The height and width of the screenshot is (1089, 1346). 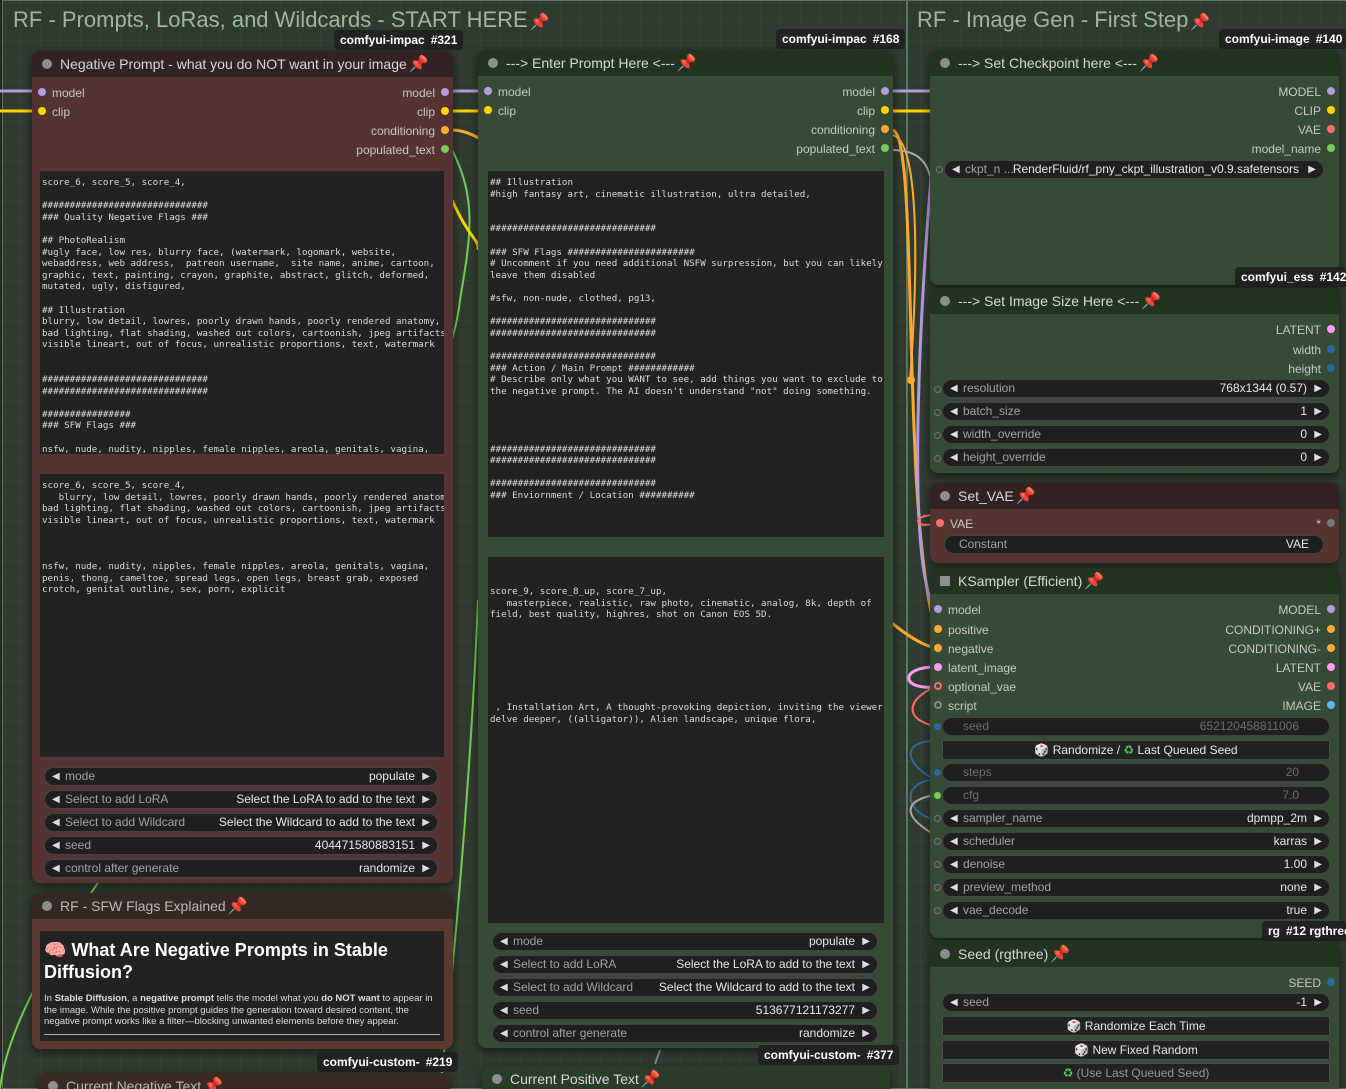 What do you see at coordinates (1136, 864) in the screenshot?
I see `denoise-number: ◀ denoise 1.00 ▶` at bounding box center [1136, 864].